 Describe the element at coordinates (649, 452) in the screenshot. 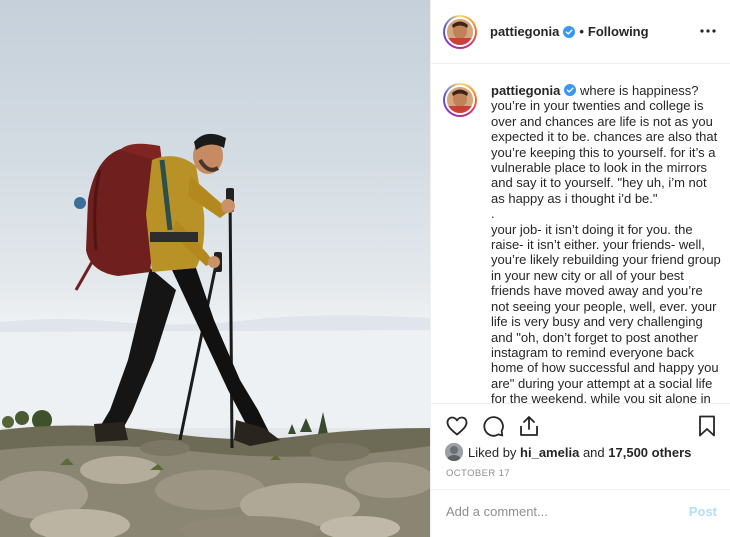

I see `likes-count-link: 17,500 others` at that location.